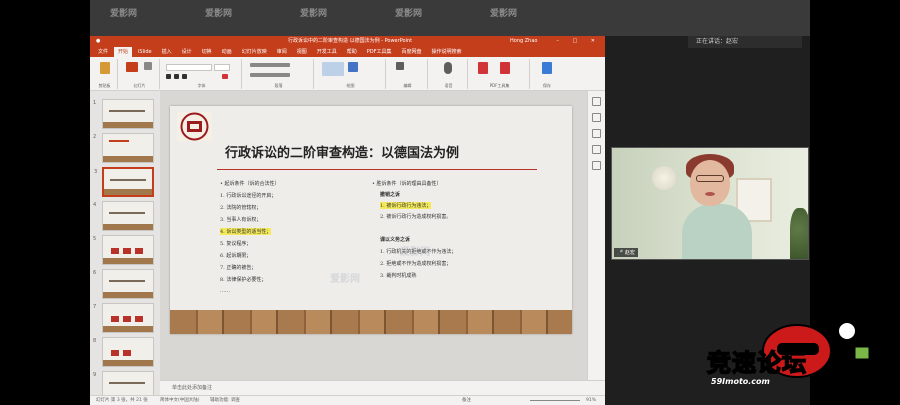 This screenshot has width=900, height=405. I want to click on list-subheading: 课以义务之诉, so click(395, 240).